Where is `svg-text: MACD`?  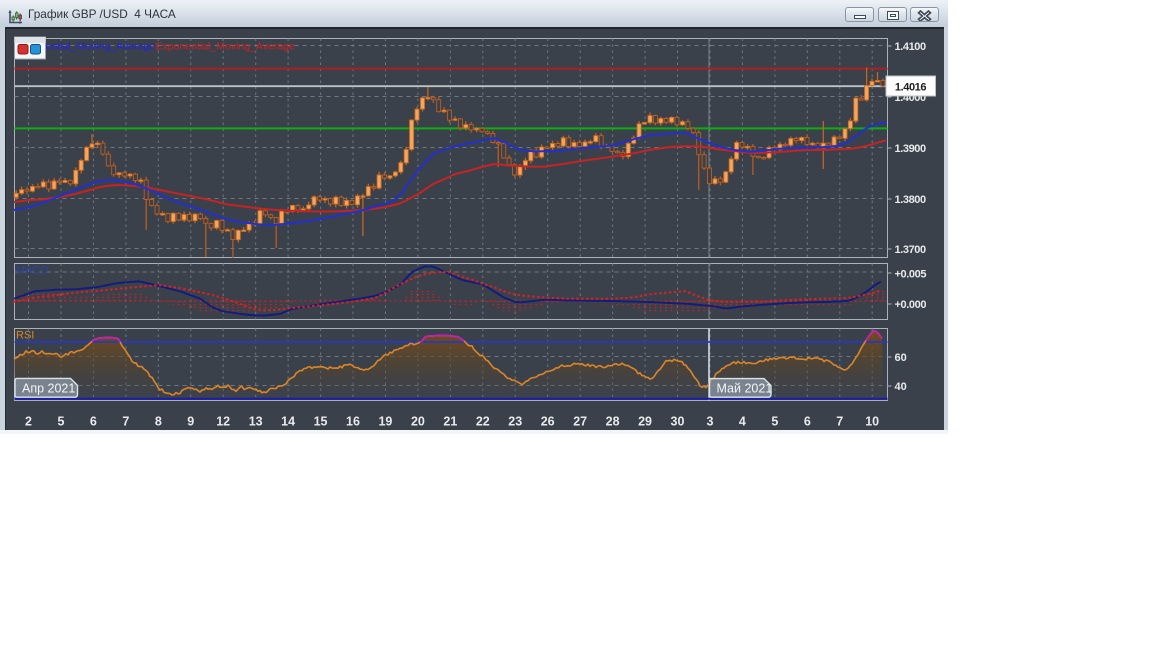 svg-text: MACD is located at coordinates (32, 271).